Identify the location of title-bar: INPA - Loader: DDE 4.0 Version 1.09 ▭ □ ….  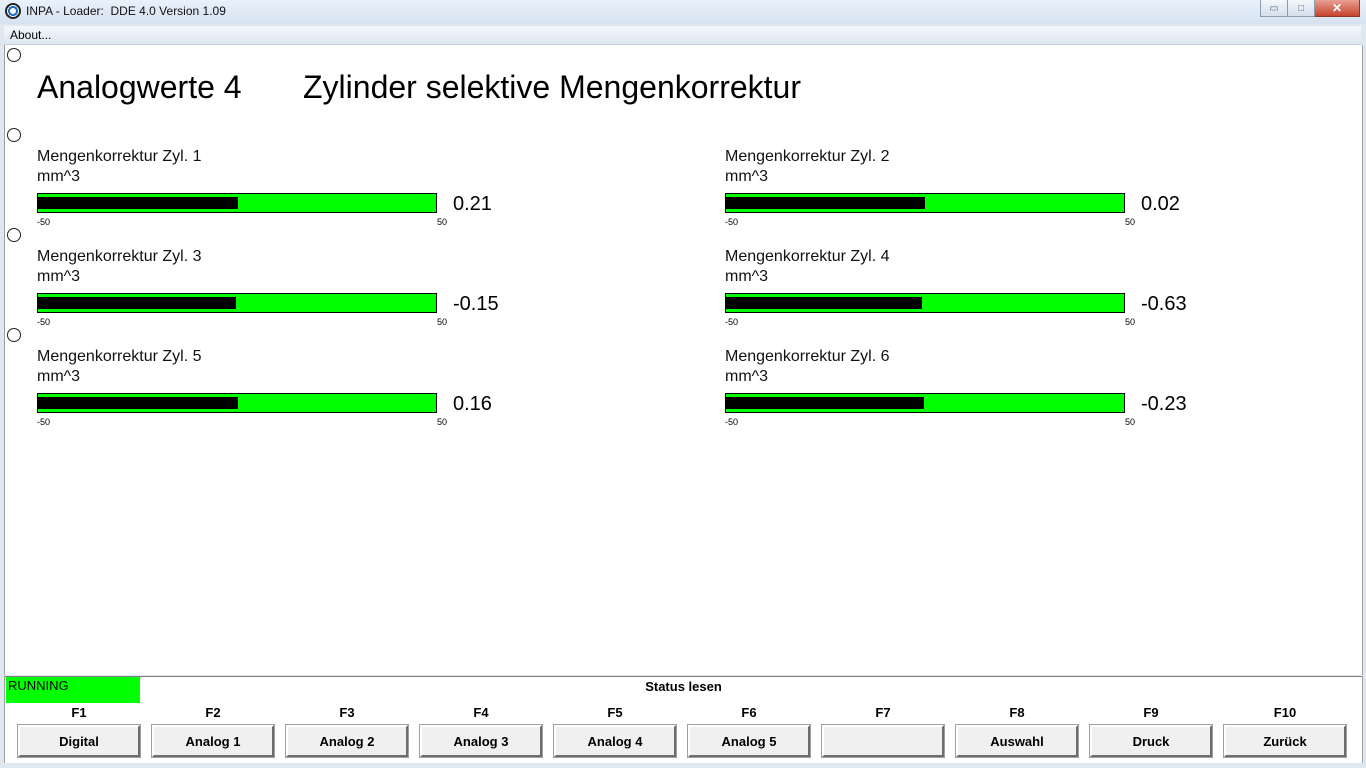
(683, 12).